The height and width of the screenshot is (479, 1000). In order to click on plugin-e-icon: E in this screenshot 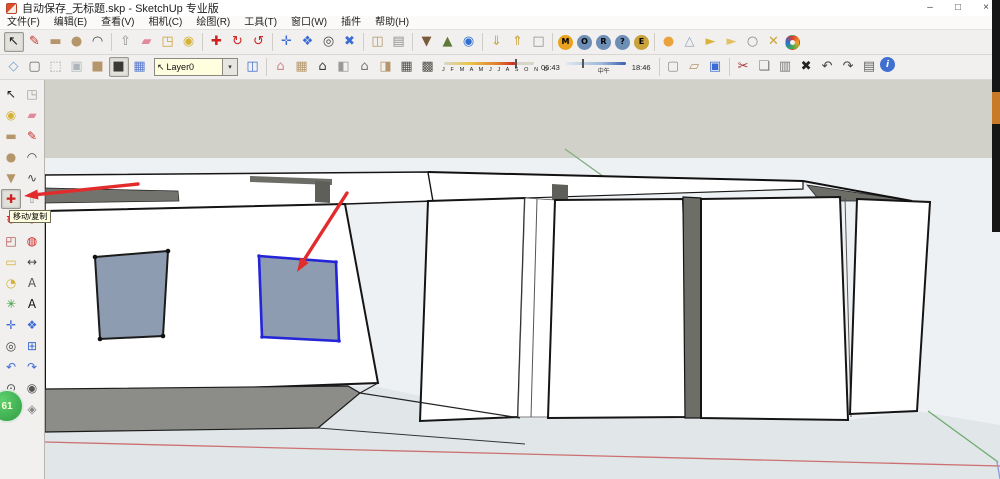, I will do `click(641, 42)`.